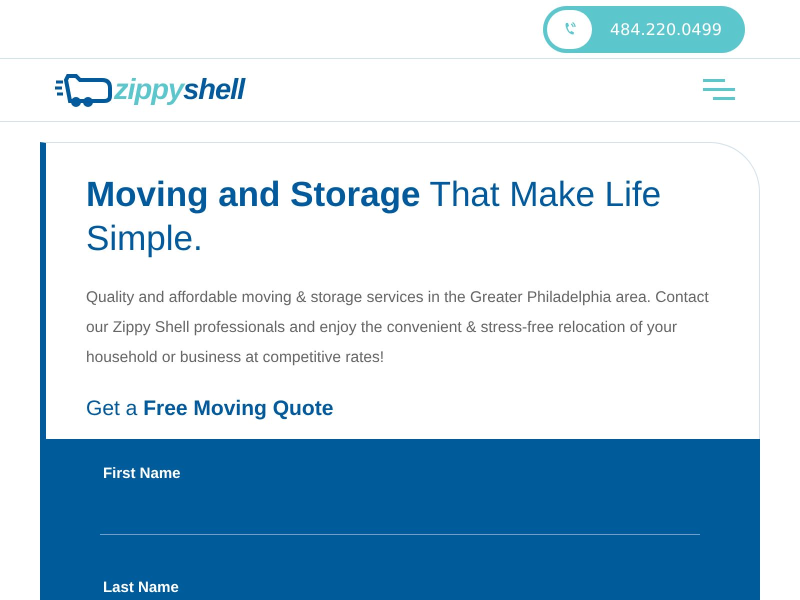  What do you see at coordinates (179, 90) in the screenshot?
I see `logo-text: zippyshell` at bounding box center [179, 90].